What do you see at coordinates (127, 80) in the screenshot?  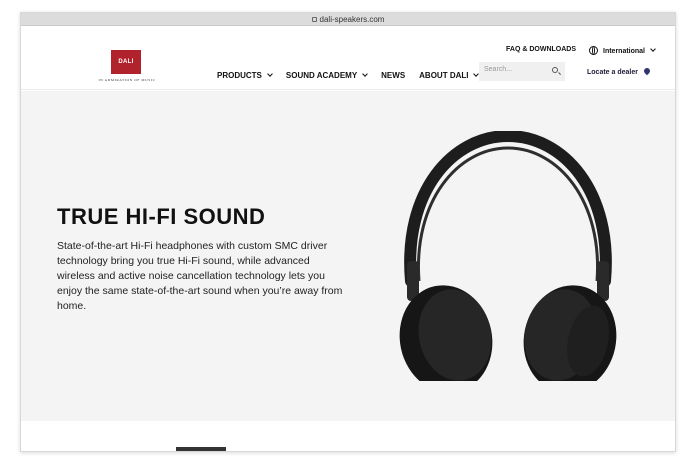 I see `logo-tagline: IN ADMIRATION OF MUSIC` at bounding box center [127, 80].